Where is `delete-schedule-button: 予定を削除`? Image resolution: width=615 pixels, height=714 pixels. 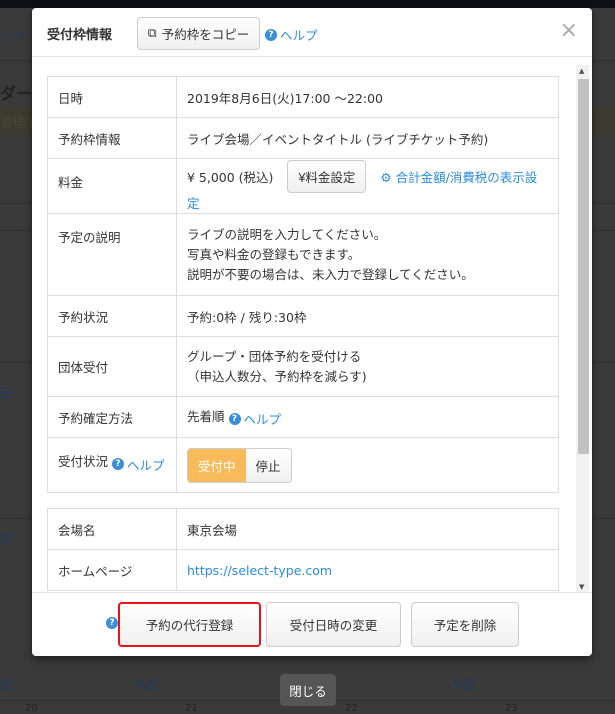 delete-schedule-button: 予定を削除 is located at coordinates (465, 624).